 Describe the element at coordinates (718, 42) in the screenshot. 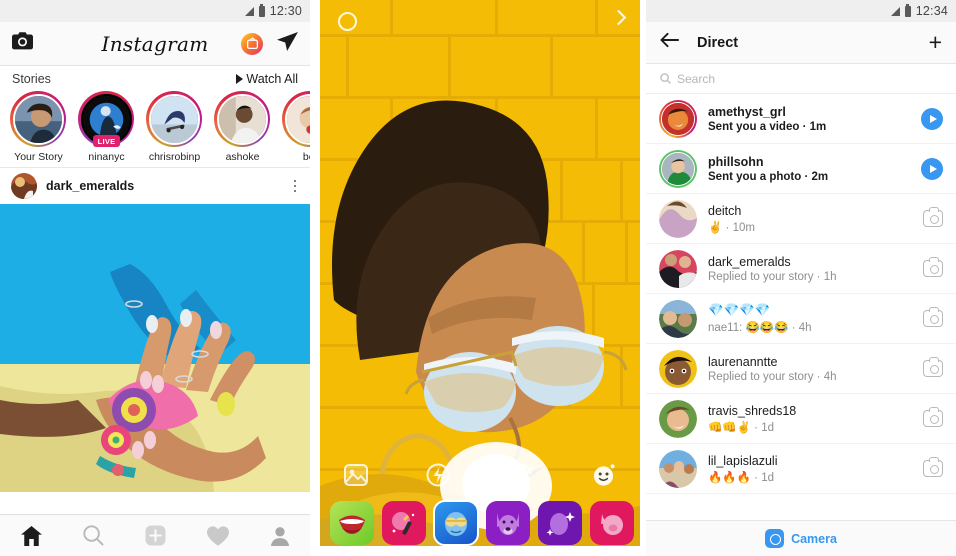

I see `page-title: Direct` at that location.